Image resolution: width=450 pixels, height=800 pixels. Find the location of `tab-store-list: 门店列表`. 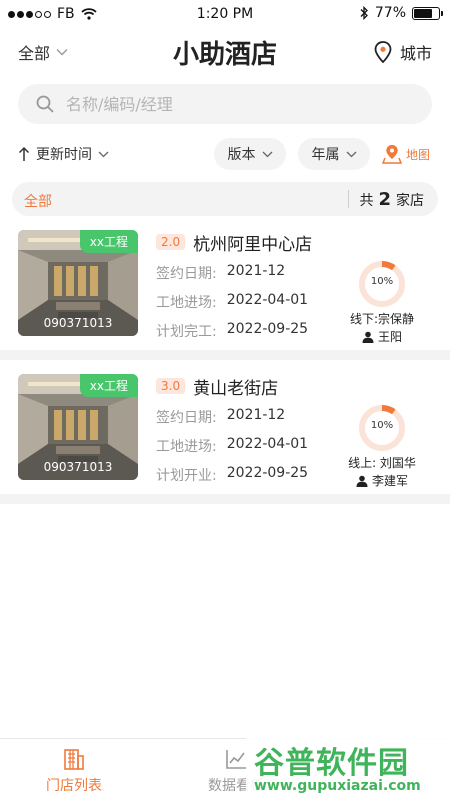

tab-store-list: 门店列表 is located at coordinates (74, 771).